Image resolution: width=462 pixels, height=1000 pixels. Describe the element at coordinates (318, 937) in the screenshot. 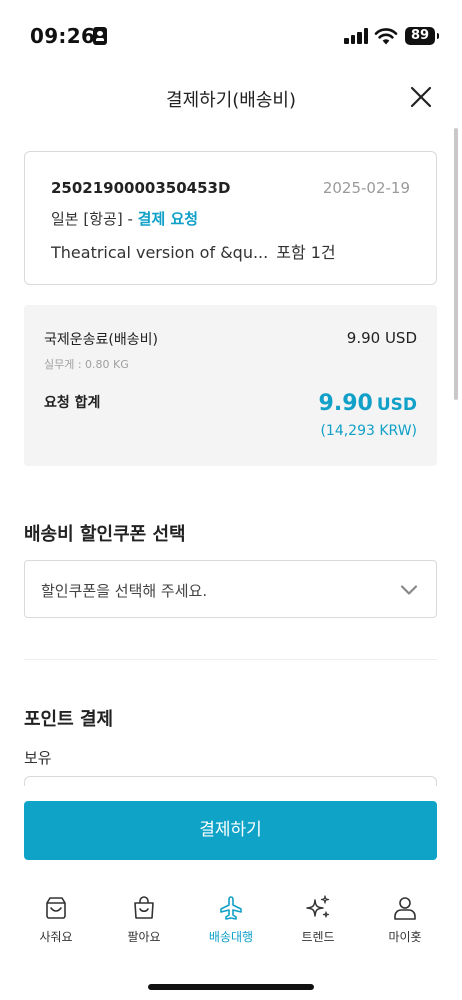

I see `tab-label: 트렌드` at that location.